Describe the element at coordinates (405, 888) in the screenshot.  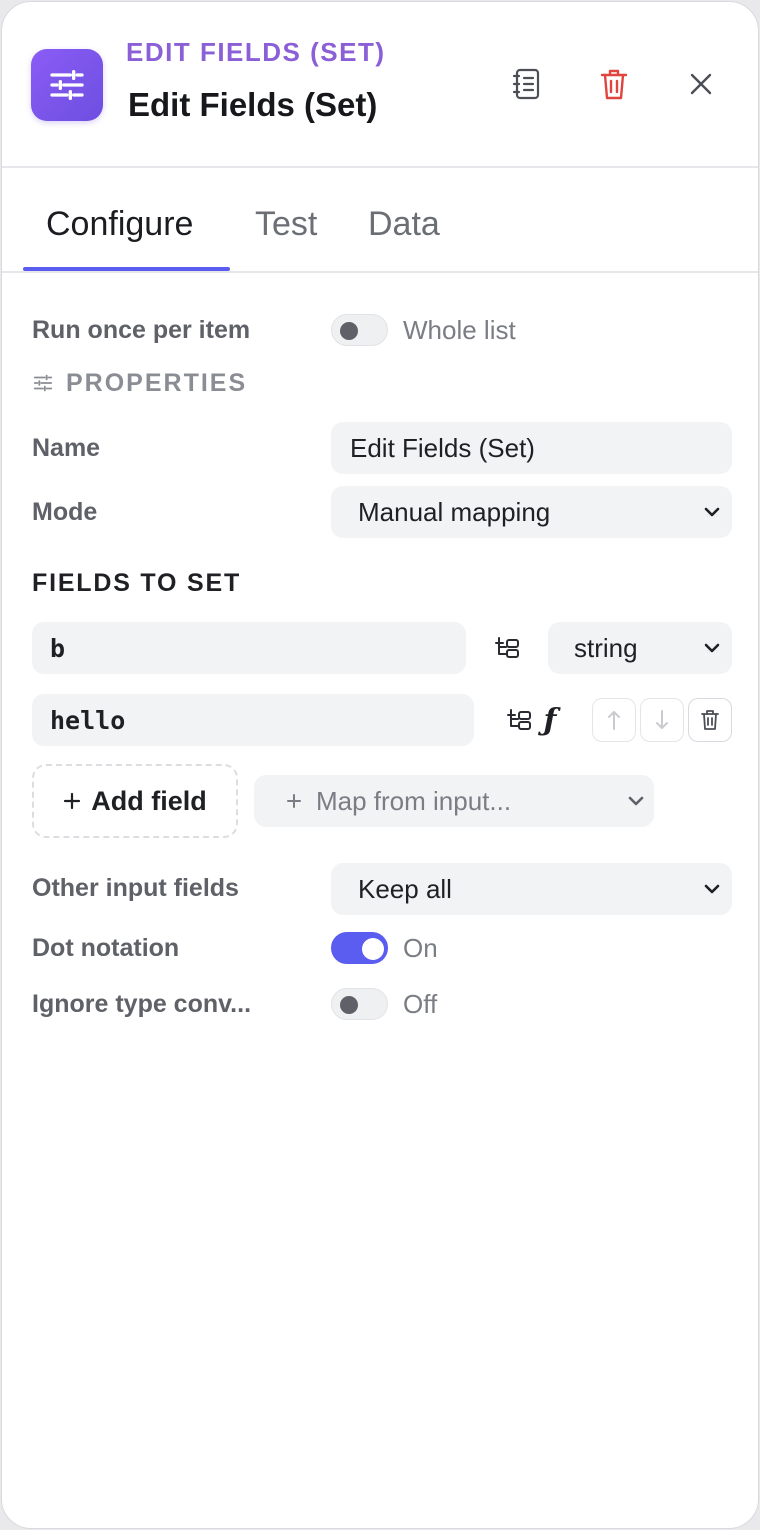
I see `other-input-fields-value: Keep all` at that location.